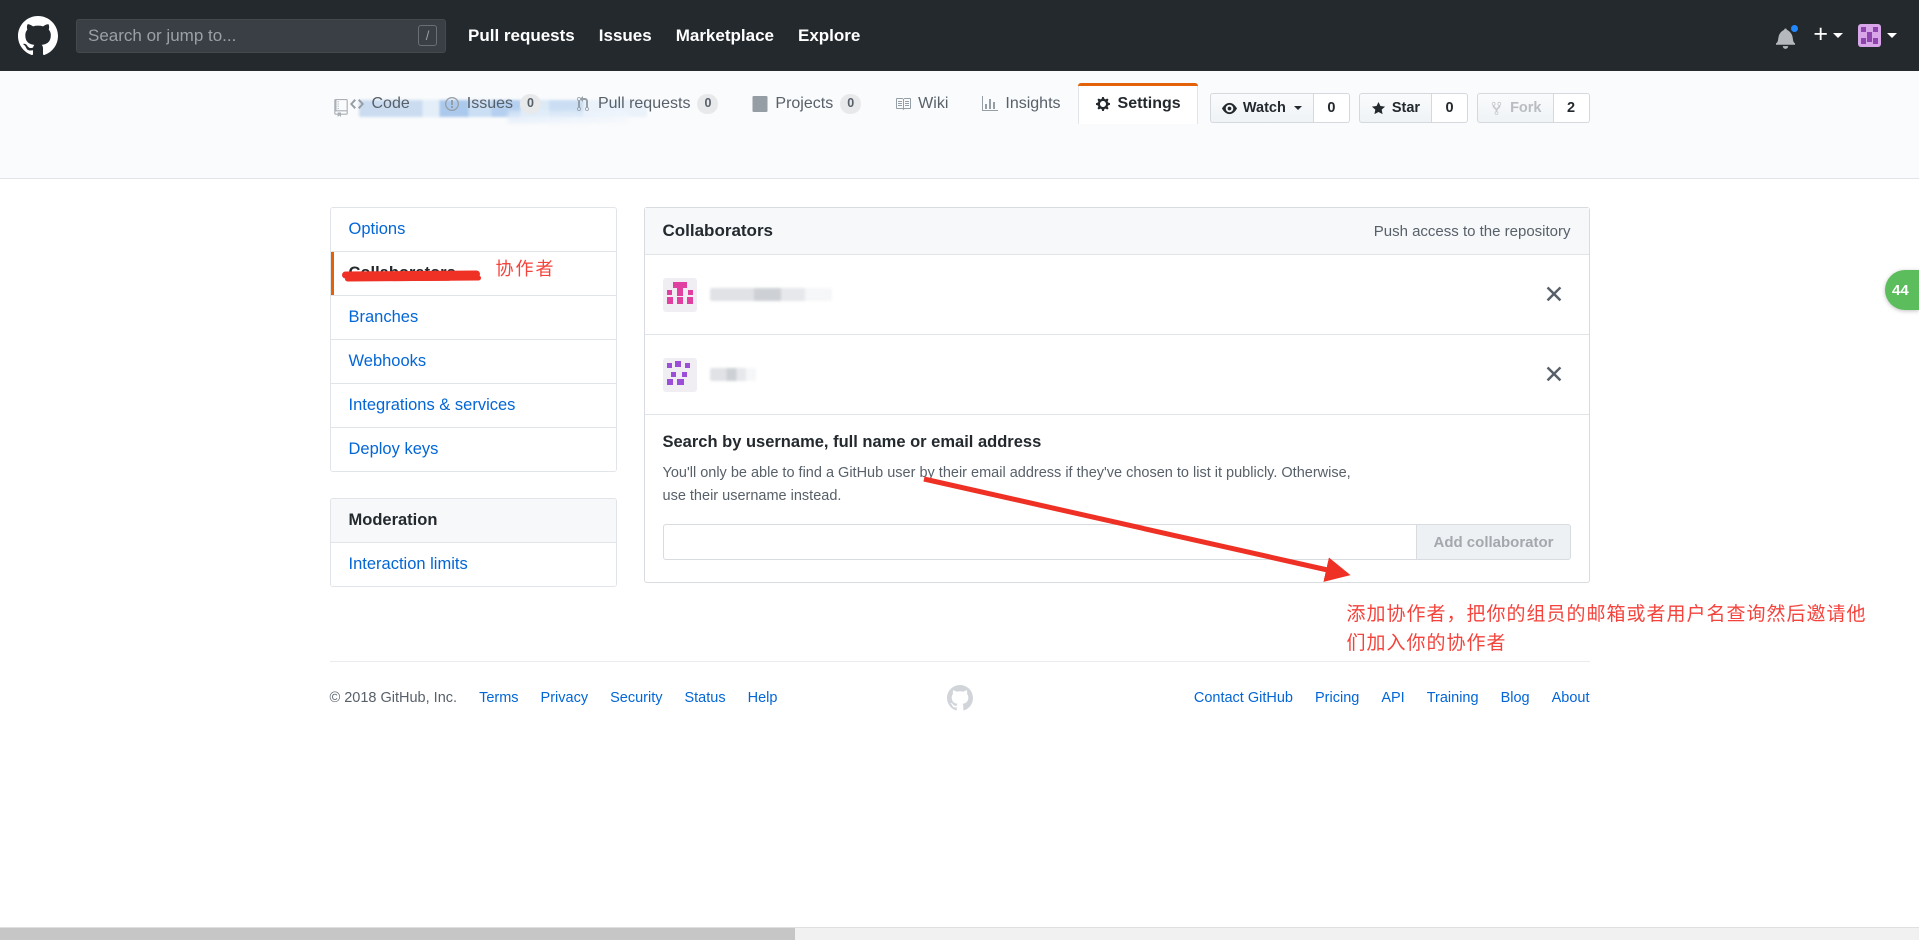 This screenshot has width=1919, height=940. I want to click on watch-button-label: Watch, so click(1264, 108).